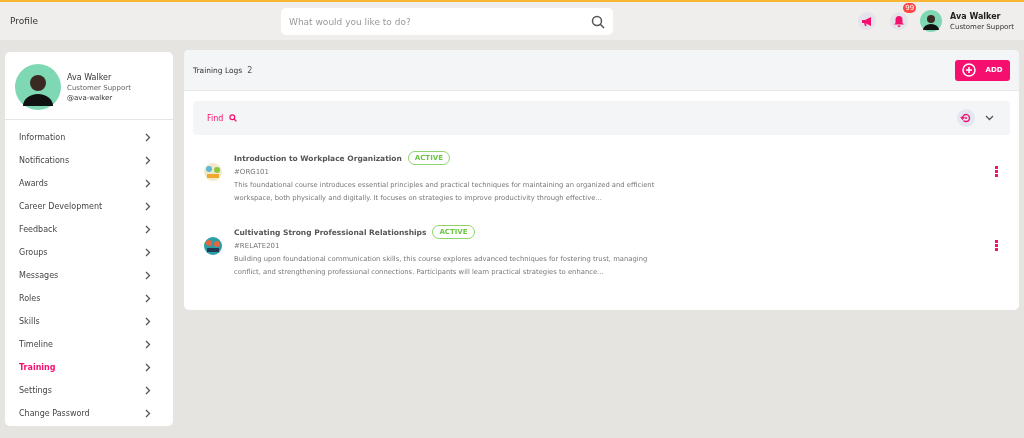 This screenshot has width=1024, height=438. I want to click on sidebar-item: Awards, so click(89, 183).